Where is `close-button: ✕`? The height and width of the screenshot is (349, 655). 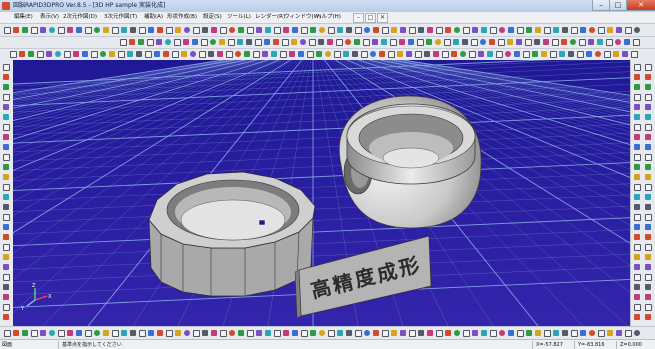
close-button: ✕ is located at coordinates (640, 5).